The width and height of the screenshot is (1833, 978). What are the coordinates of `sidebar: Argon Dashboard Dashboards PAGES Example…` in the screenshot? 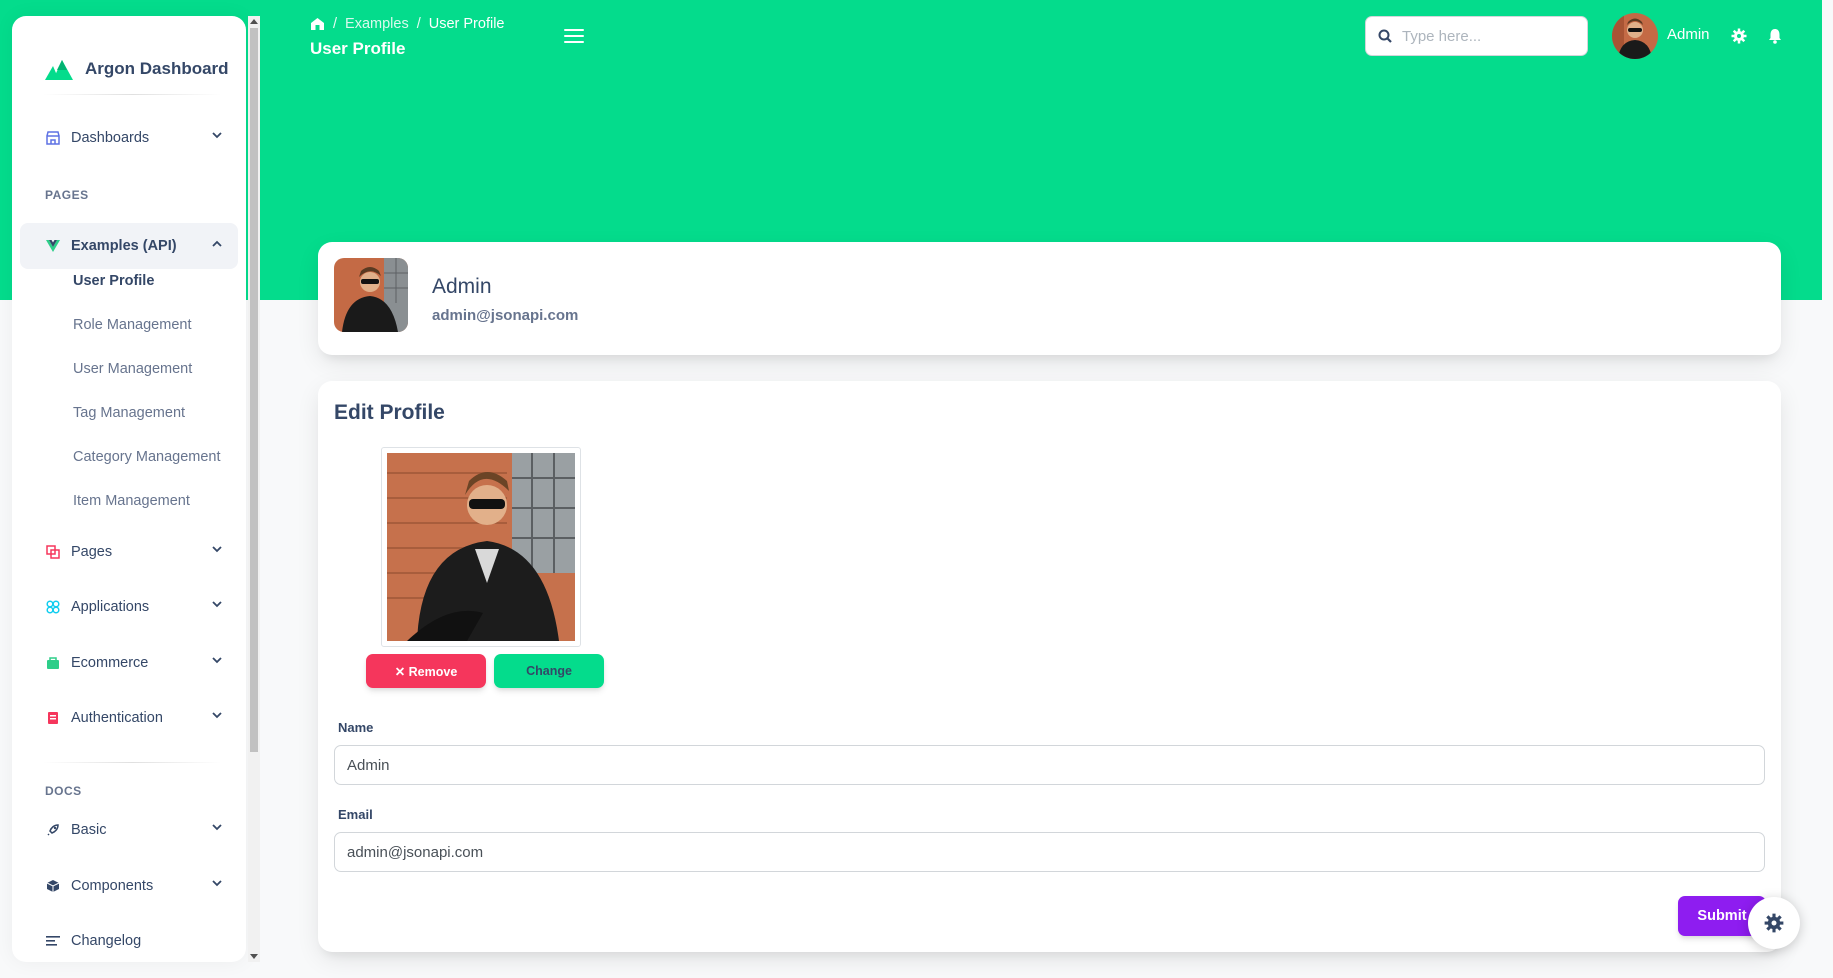 It's located at (129, 489).